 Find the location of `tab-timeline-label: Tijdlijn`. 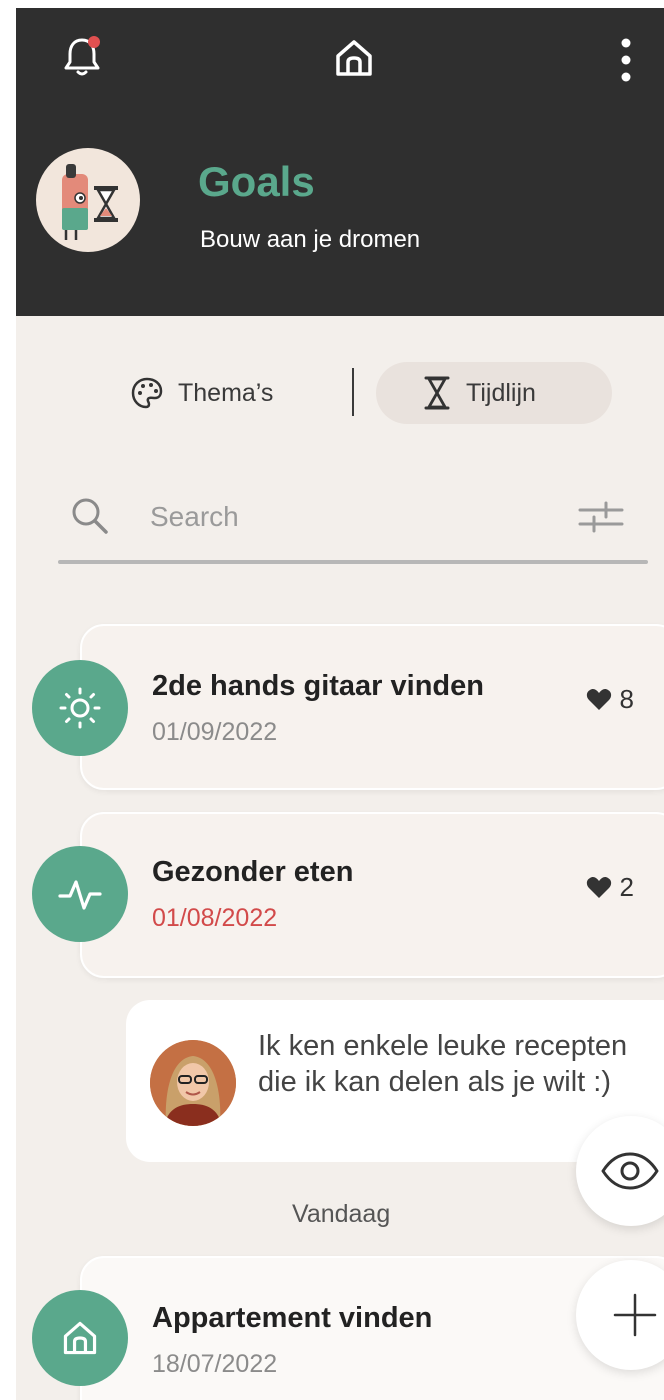

tab-timeline-label: Tijdlijn is located at coordinates (501, 392).